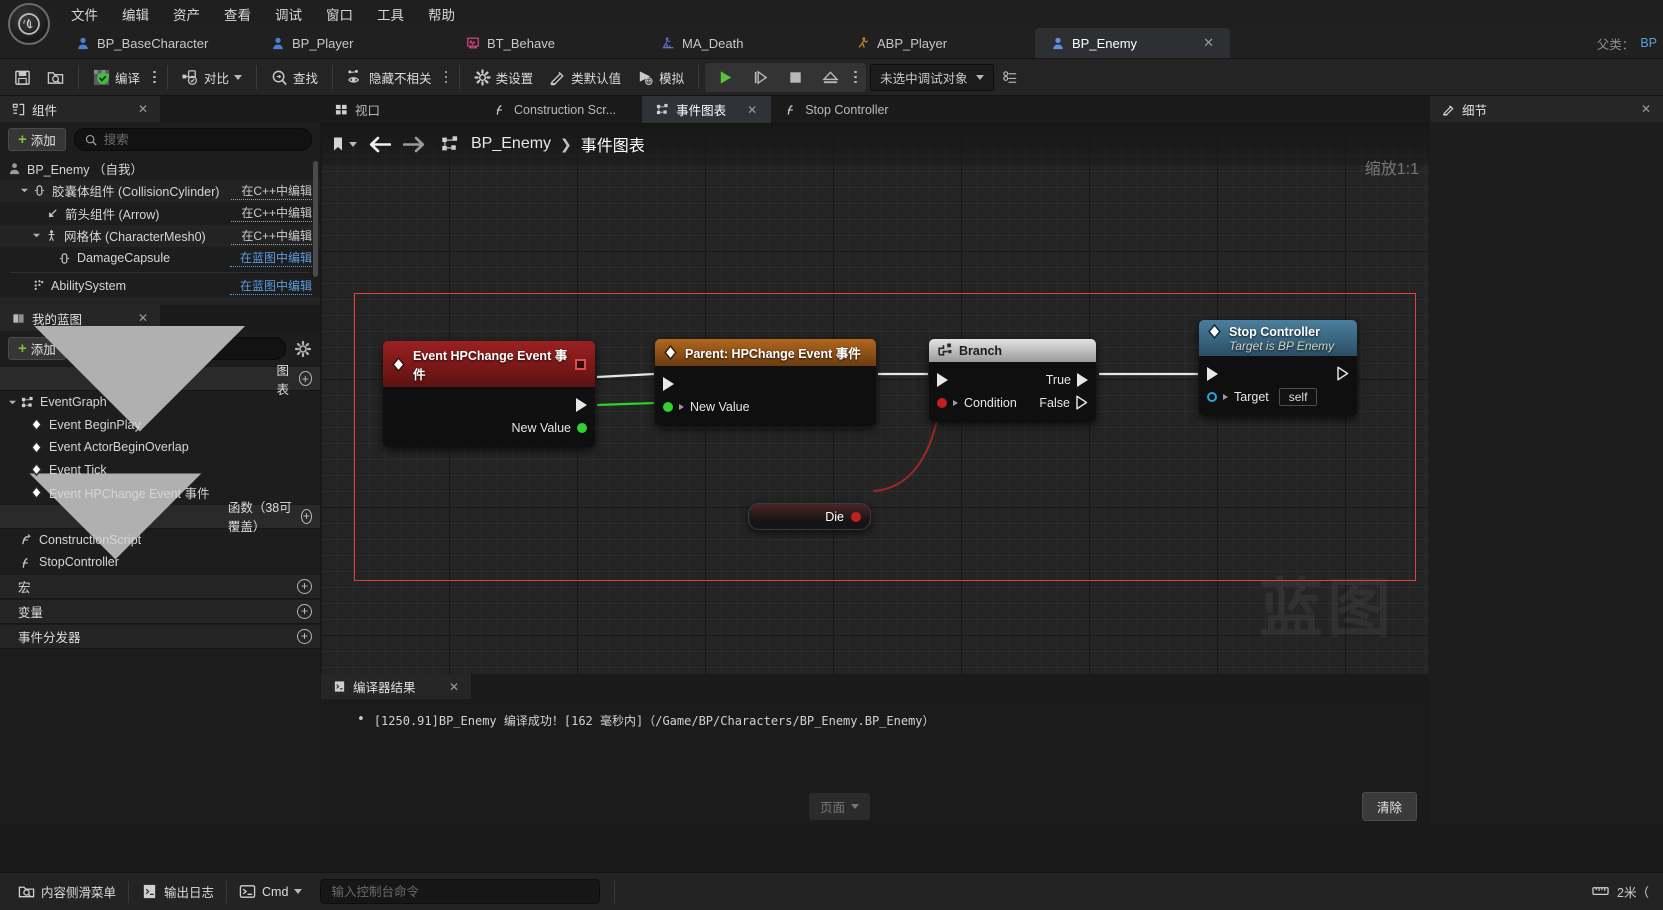  What do you see at coordinates (304, 636) in the screenshot?
I see `add-event-dispatcher-button: +` at bounding box center [304, 636].